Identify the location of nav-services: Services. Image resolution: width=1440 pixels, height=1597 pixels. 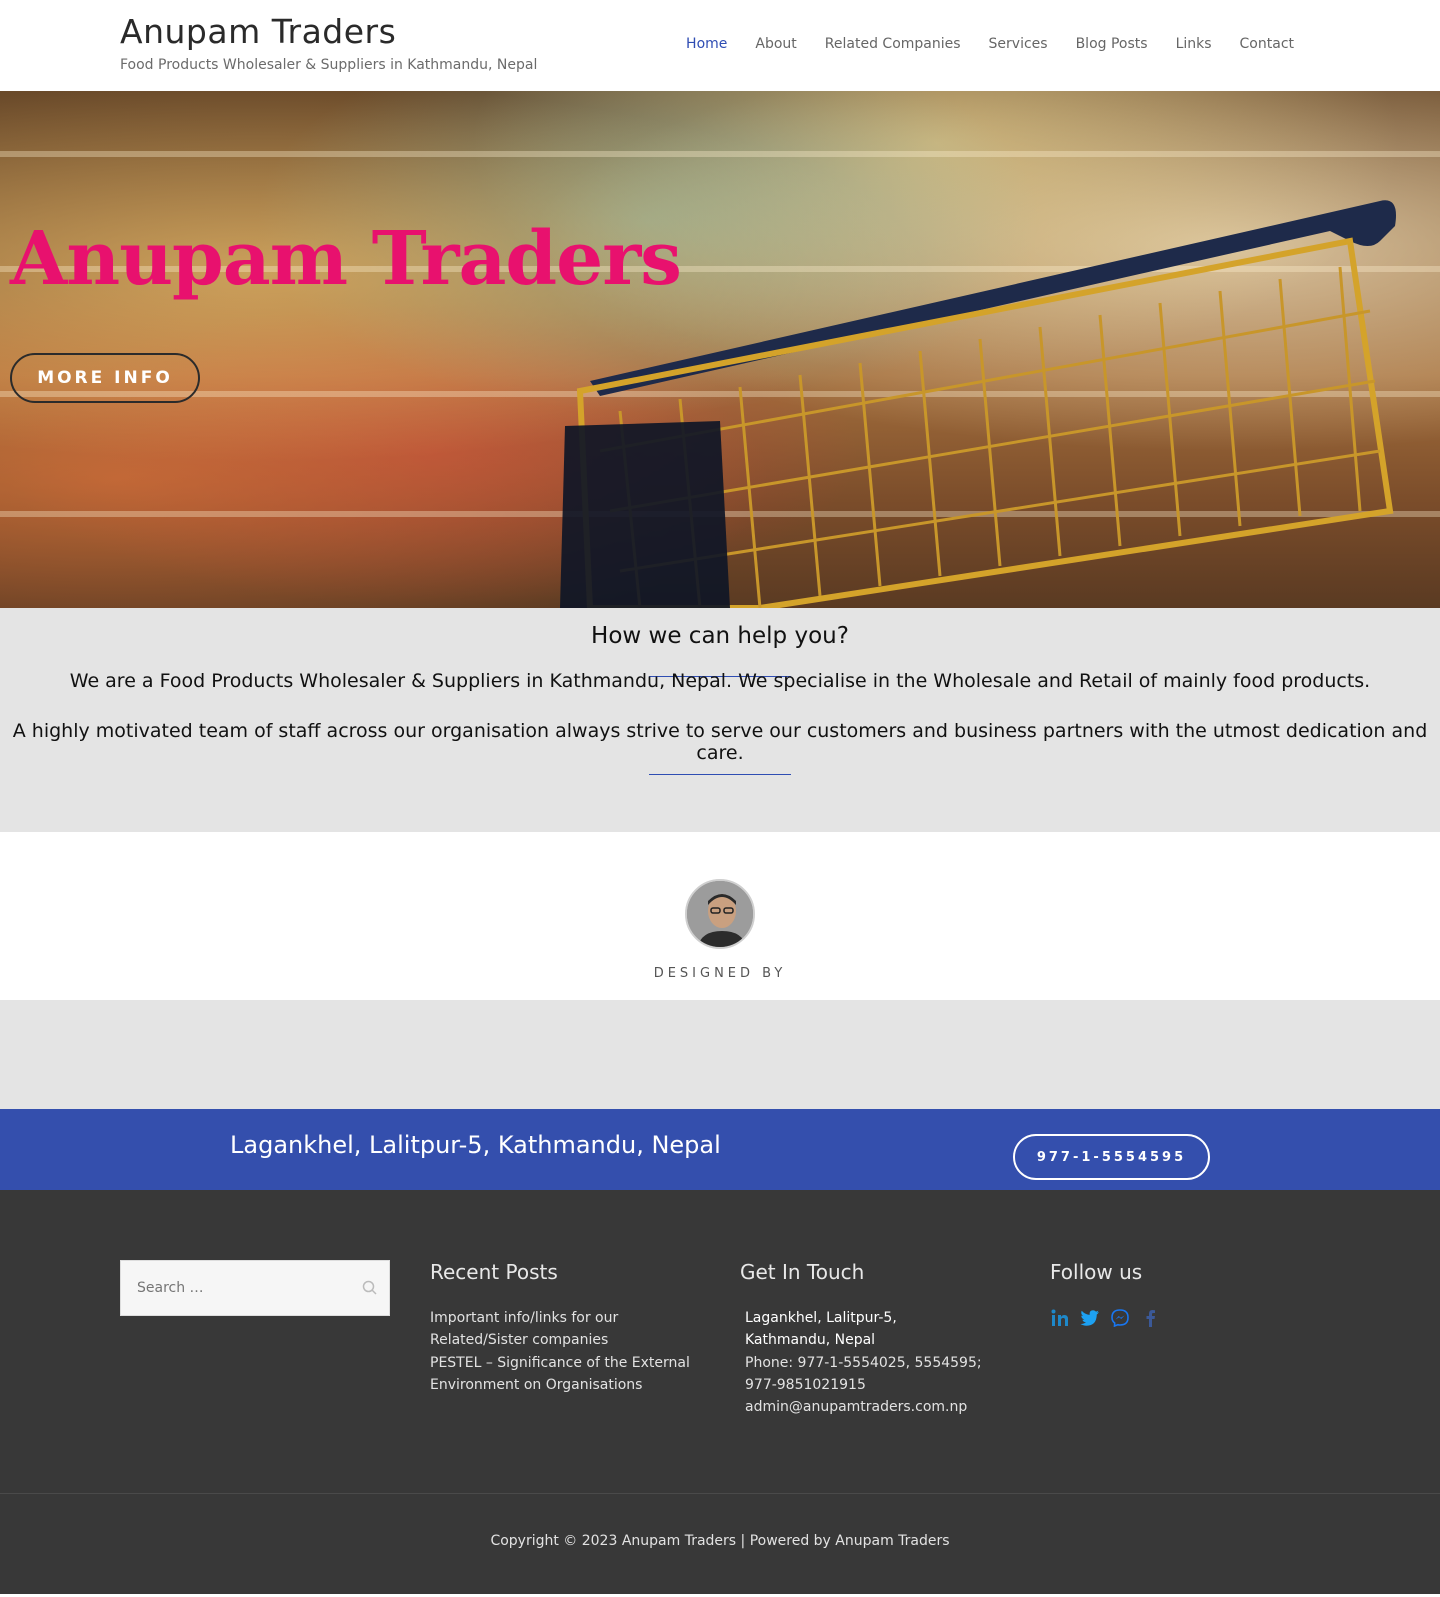
(1018, 44).